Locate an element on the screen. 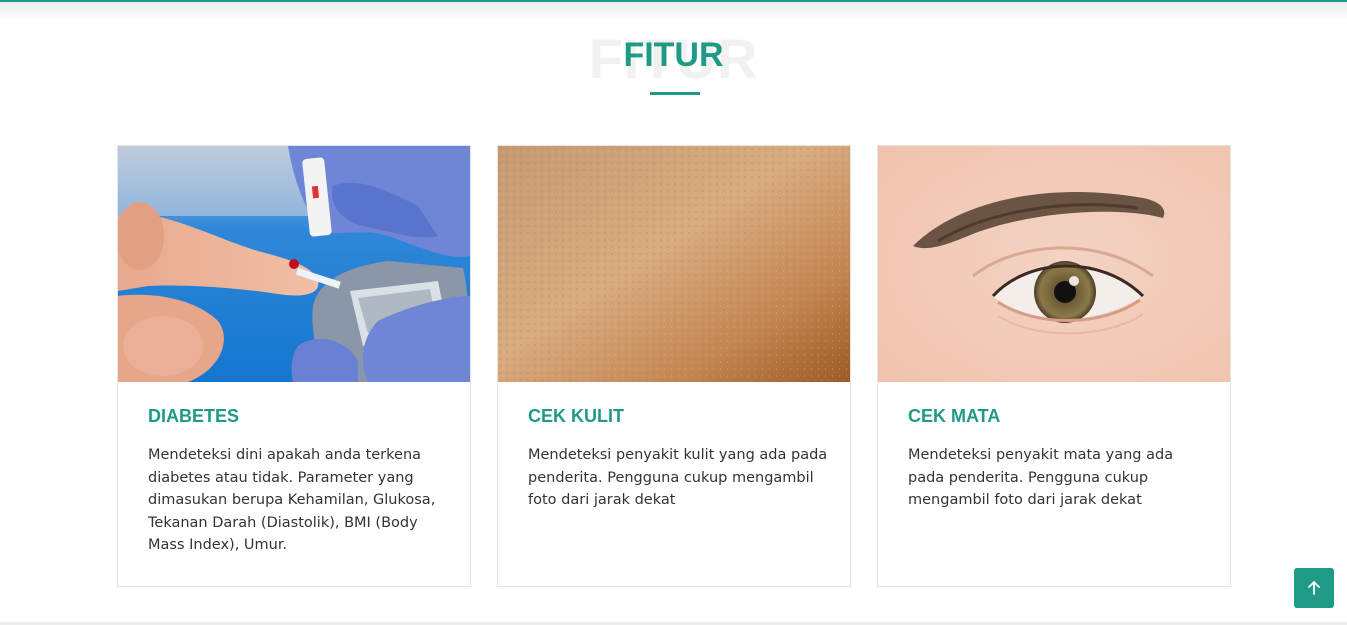 This screenshot has height=625, width=1347. card-title: CEK KULIT is located at coordinates (576, 416).